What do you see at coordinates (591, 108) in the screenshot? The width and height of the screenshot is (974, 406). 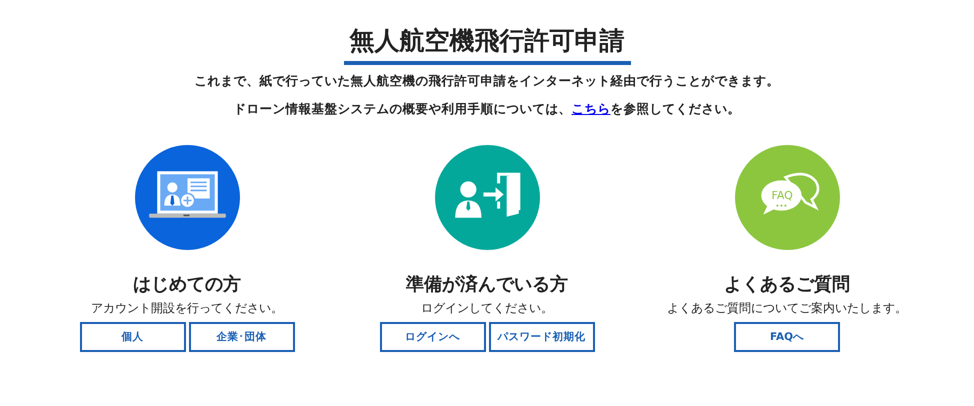 I see `link: こちら` at bounding box center [591, 108].